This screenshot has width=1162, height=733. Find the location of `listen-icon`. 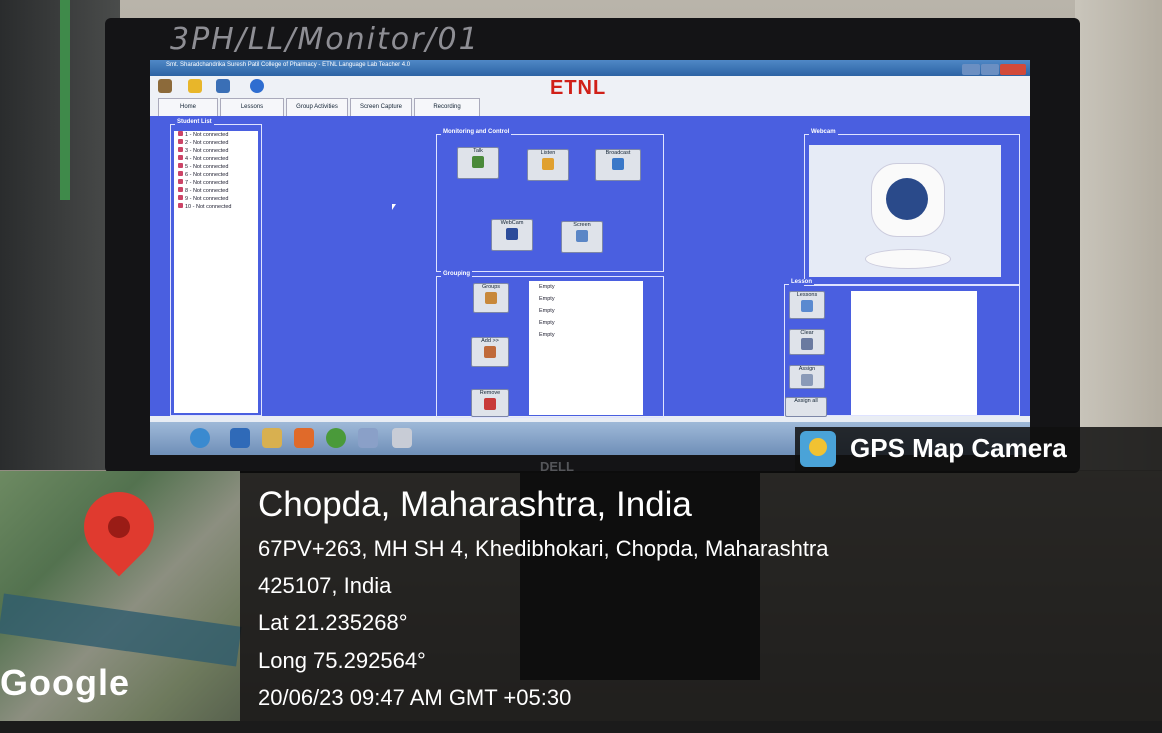

listen-icon is located at coordinates (548, 164).